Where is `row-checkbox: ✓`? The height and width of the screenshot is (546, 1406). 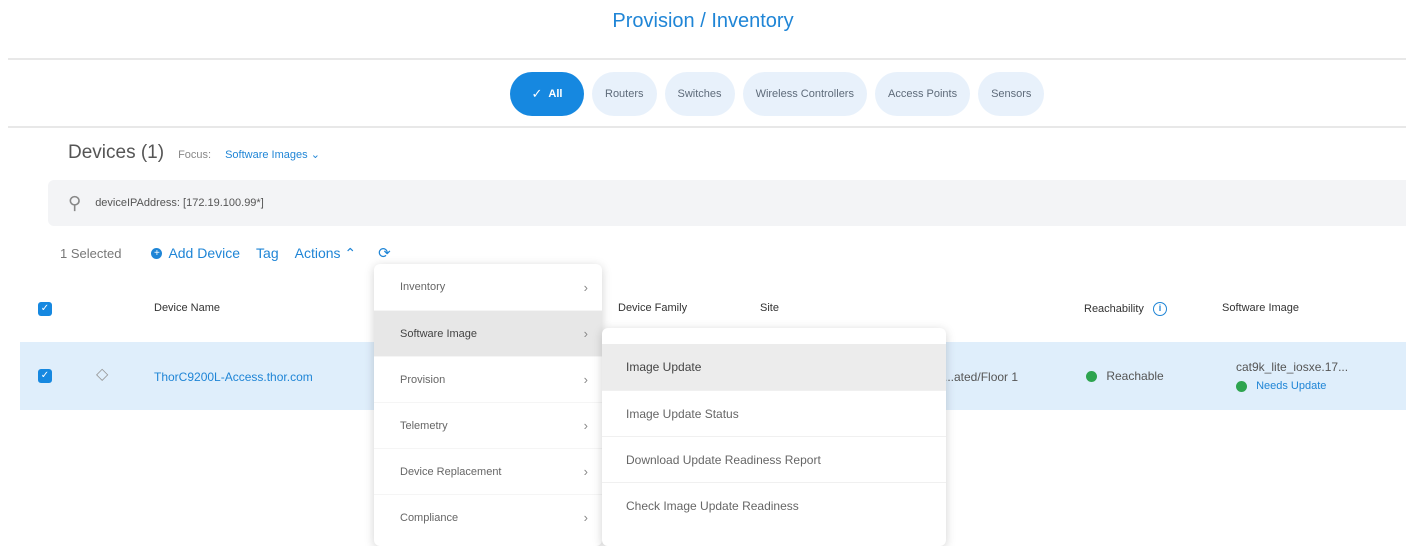 row-checkbox: ✓ is located at coordinates (45, 376).